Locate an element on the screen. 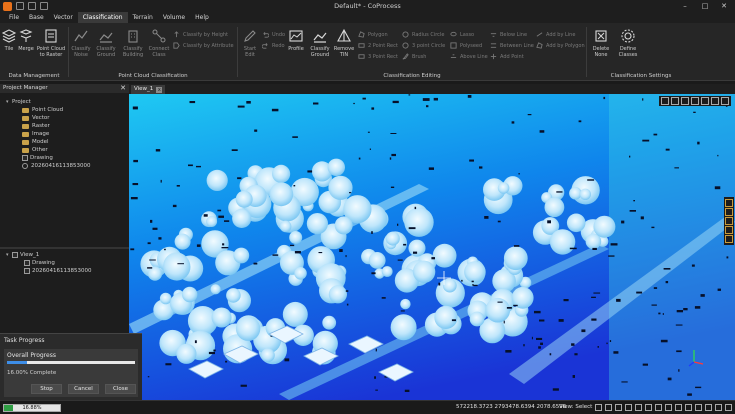  selection-icon is located at coordinates (688, 407).